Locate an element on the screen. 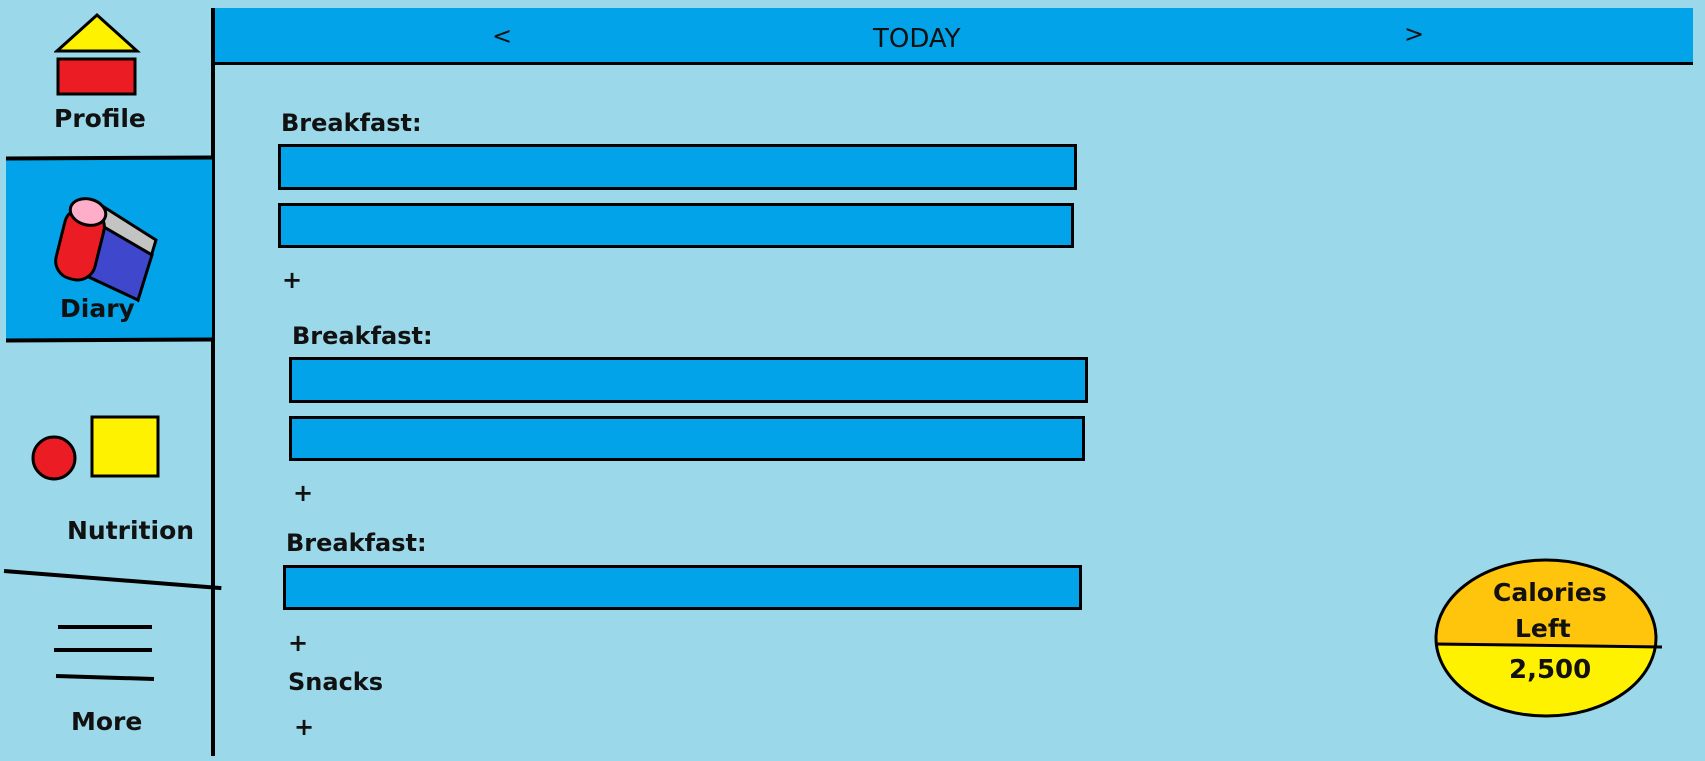 Image resolution: width=1705 pixels, height=761 pixels. meal-section-label: Snacks is located at coordinates (336, 682).